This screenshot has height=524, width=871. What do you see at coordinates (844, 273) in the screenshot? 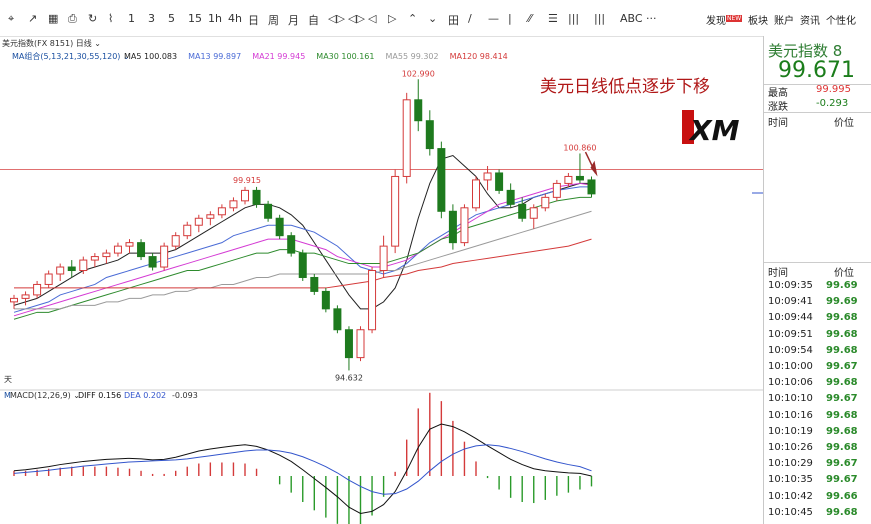
I see `col-price-header-2: 价位` at bounding box center [844, 273].